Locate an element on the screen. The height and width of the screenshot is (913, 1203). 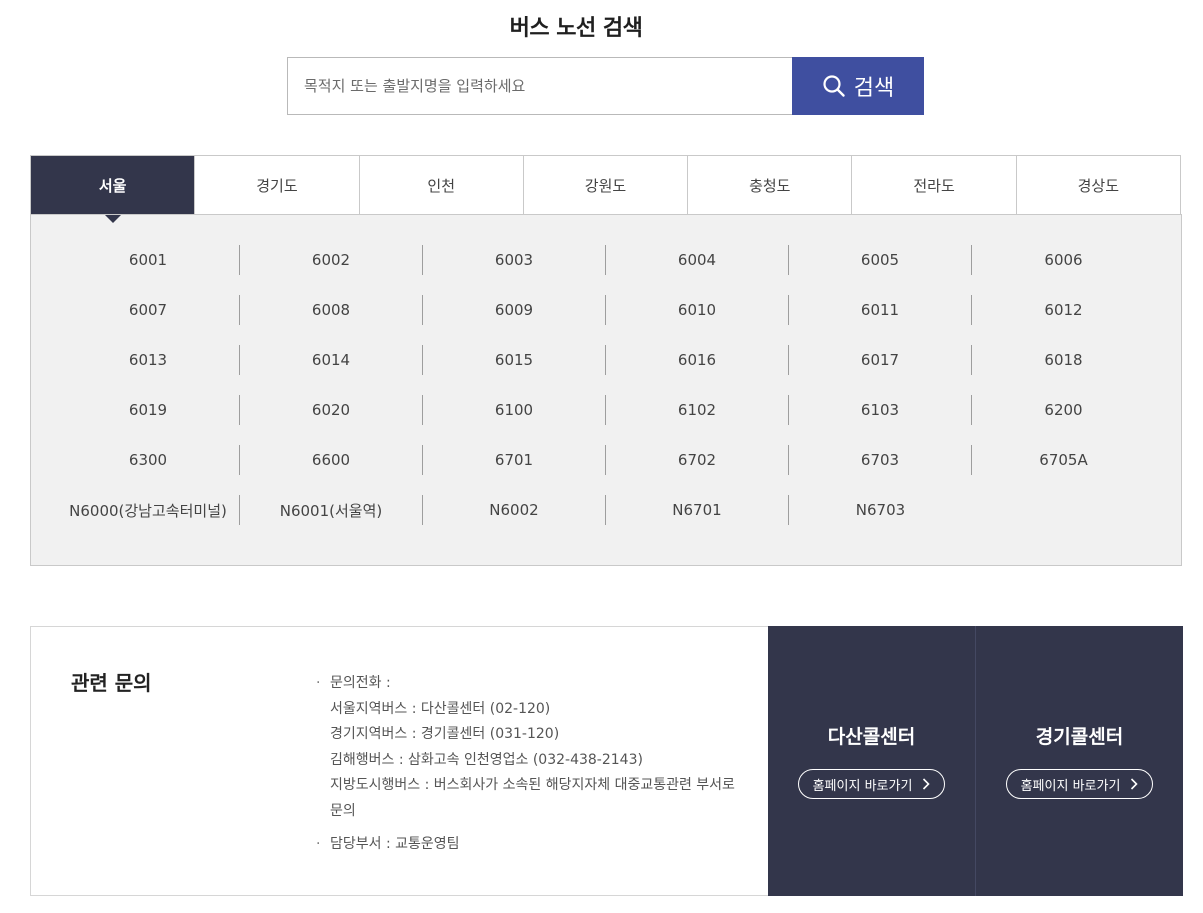
route-link: 6005 is located at coordinates (880, 260).